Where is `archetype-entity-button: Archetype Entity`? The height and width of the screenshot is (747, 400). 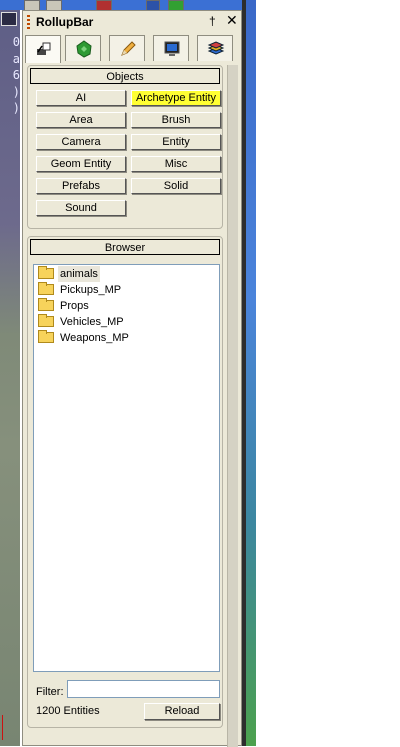 archetype-entity-button: Archetype Entity is located at coordinates (176, 98).